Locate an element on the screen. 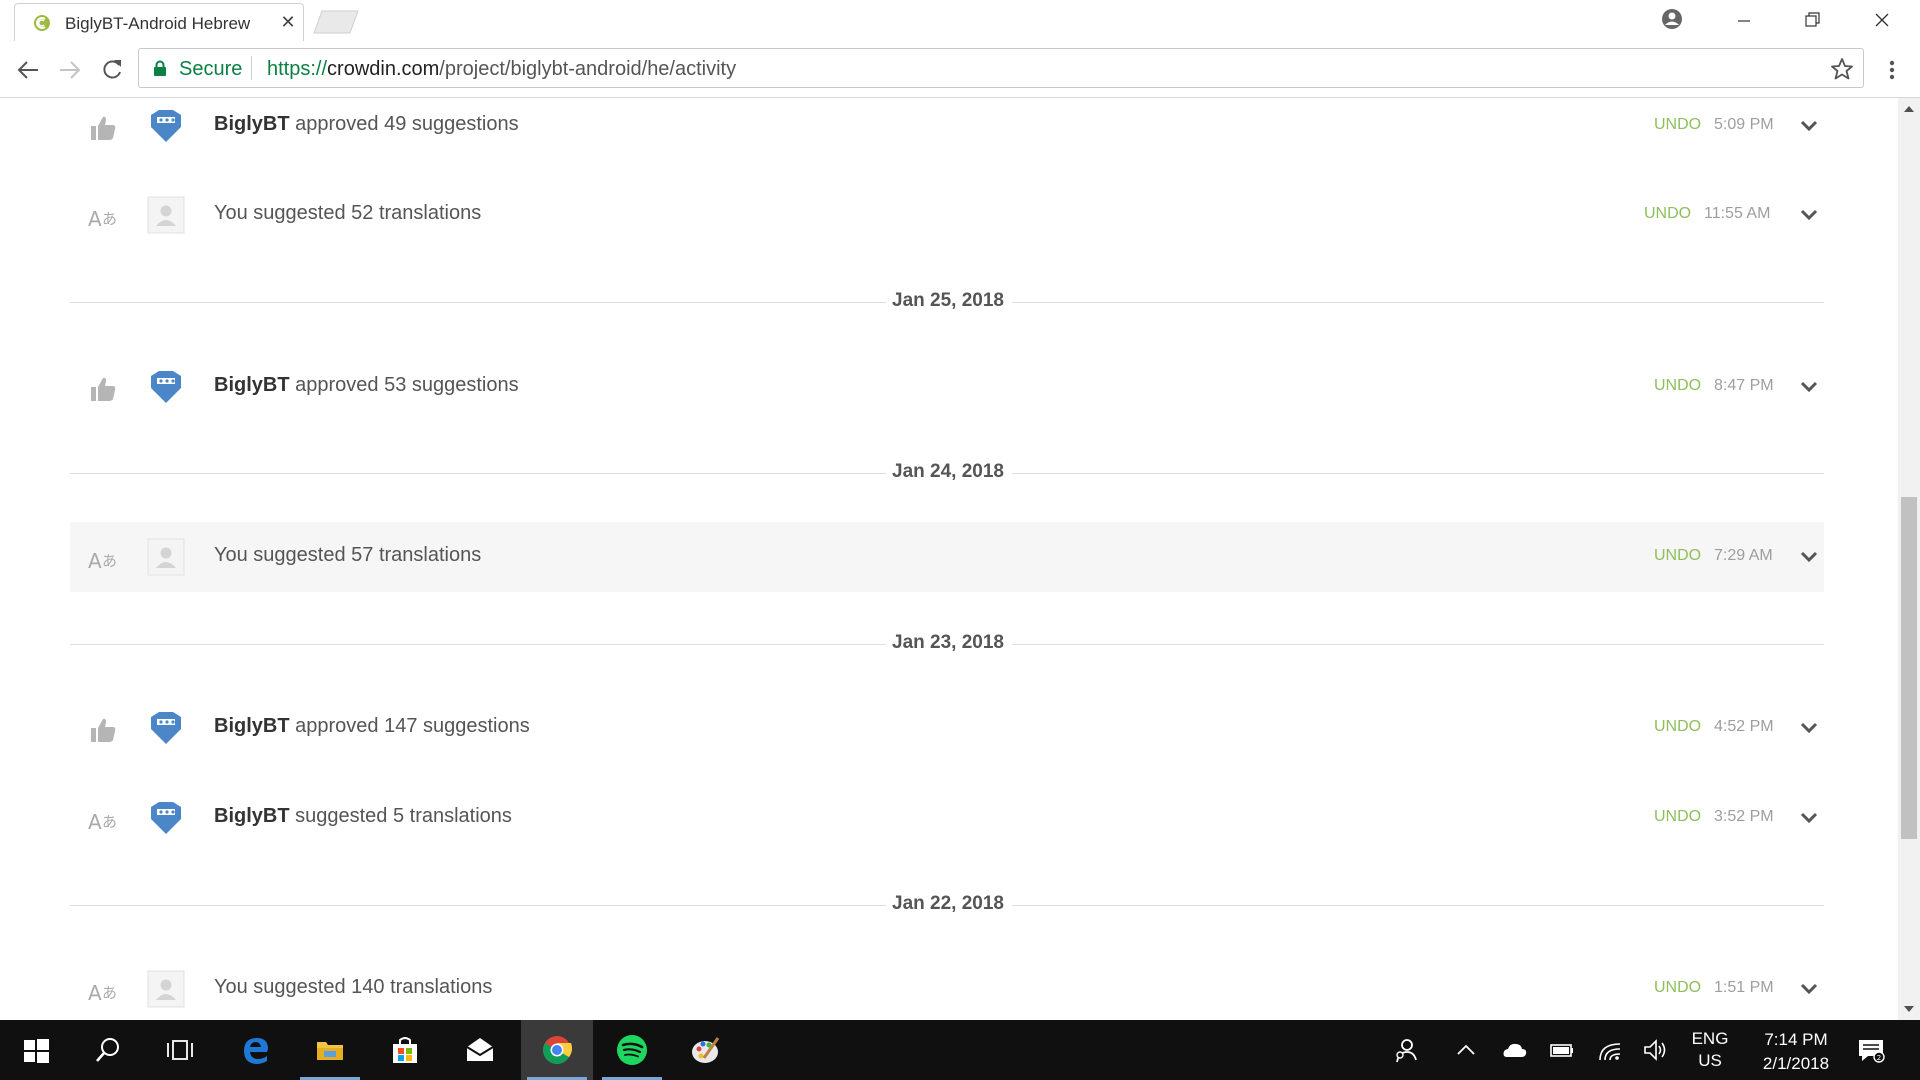  activity-text: BiglyBT approved 49 suggestions is located at coordinates (366, 124).